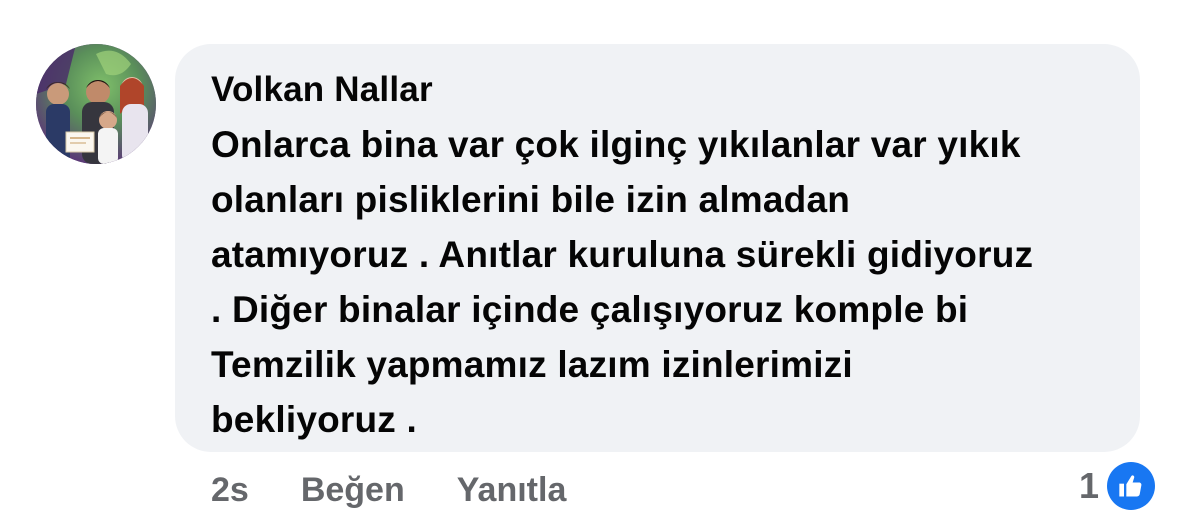  I want to click on comment-actions: 2s Beğen Yanıtla, so click(388, 490).